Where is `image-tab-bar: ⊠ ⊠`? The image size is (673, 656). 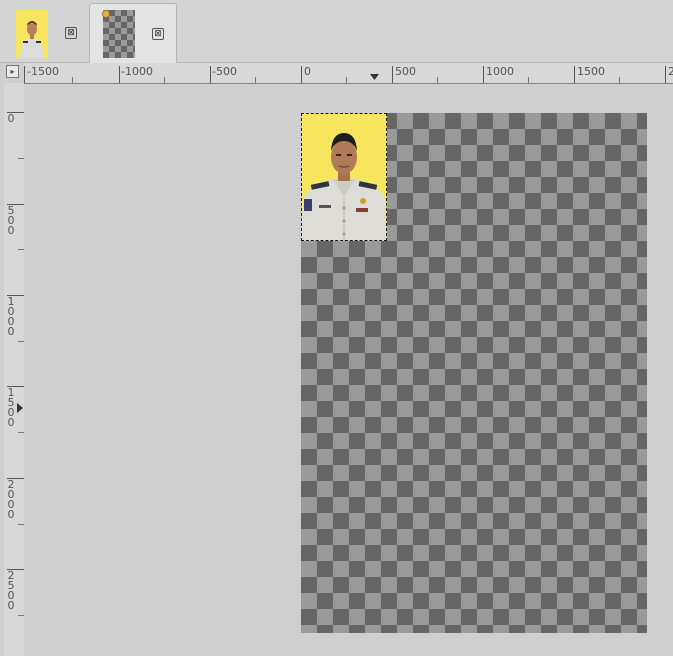 image-tab-bar: ⊠ ⊠ is located at coordinates (336, 31).